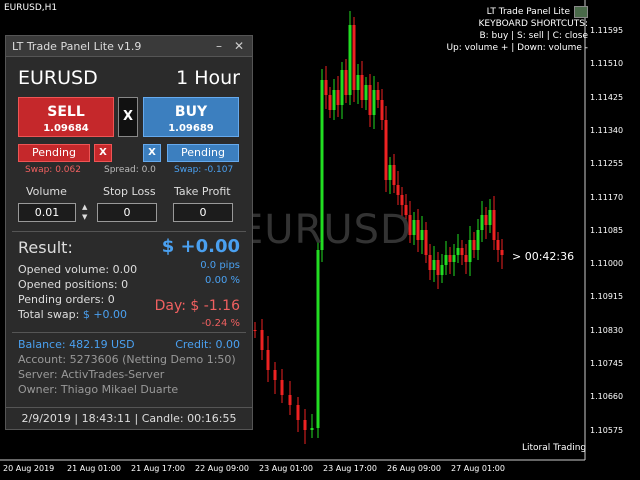 The image size is (640, 480). I want to click on price-axis-label: 1.10830, so click(607, 330).